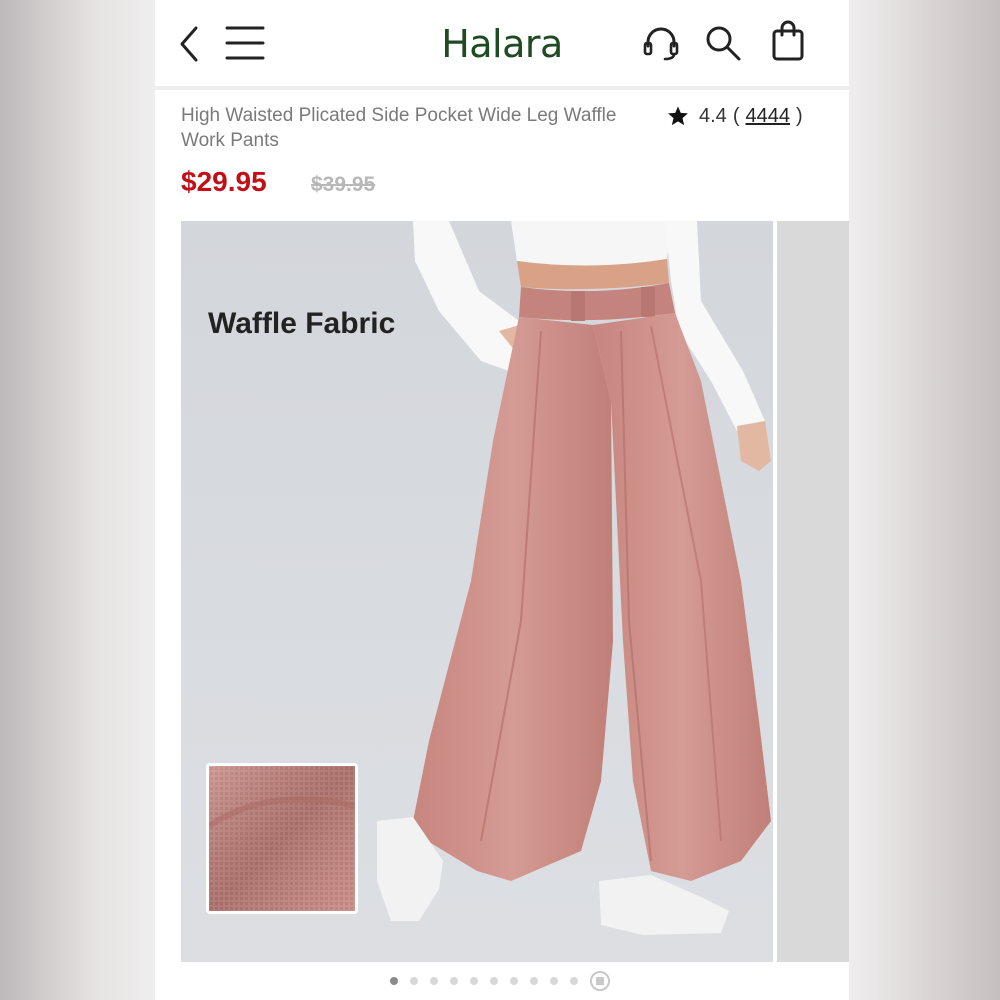 The height and width of the screenshot is (1000, 1000). I want to click on overlay-label: Waffle Fabric, so click(302, 323).